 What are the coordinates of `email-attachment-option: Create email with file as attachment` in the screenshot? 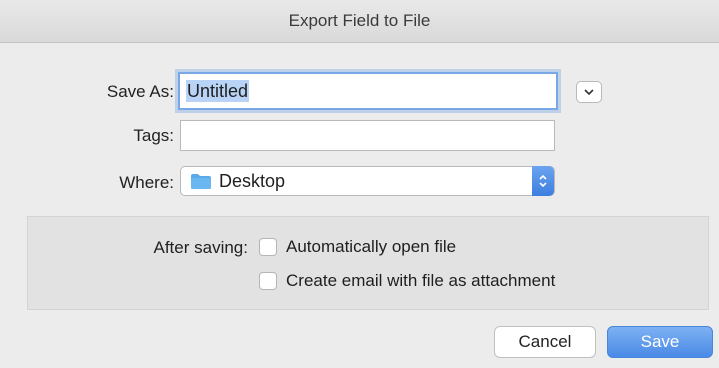 It's located at (407, 281).